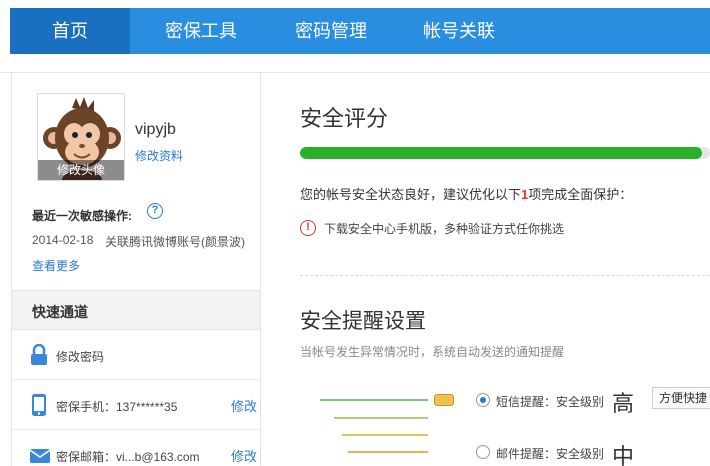  Describe the element at coordinates (483, 400) in the screenshot. I see `sms-reminder-radio` at that location.